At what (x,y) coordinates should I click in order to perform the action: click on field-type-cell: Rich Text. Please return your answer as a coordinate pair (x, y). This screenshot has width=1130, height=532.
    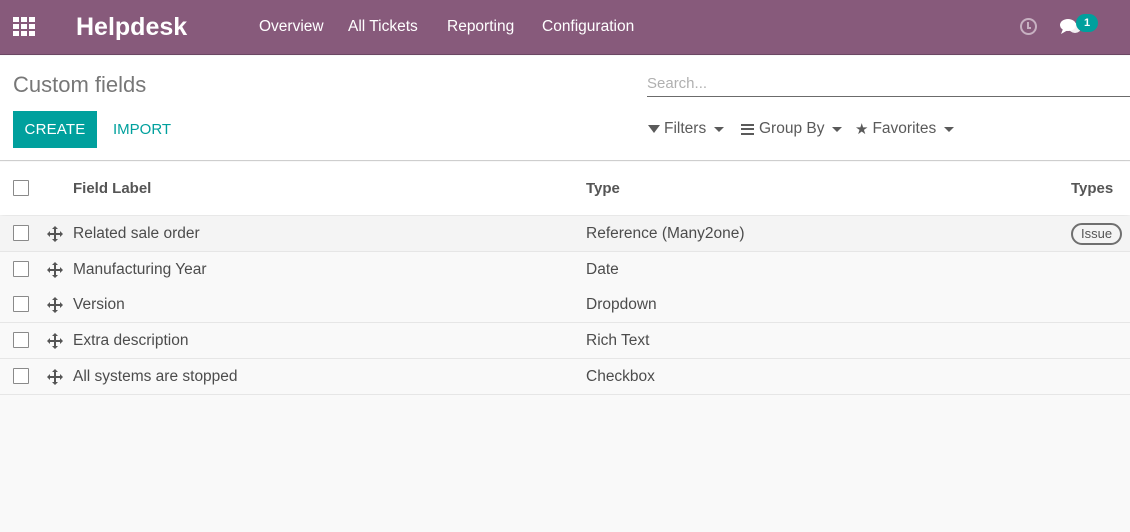
    Looking at the image, I should click on (618, 340).